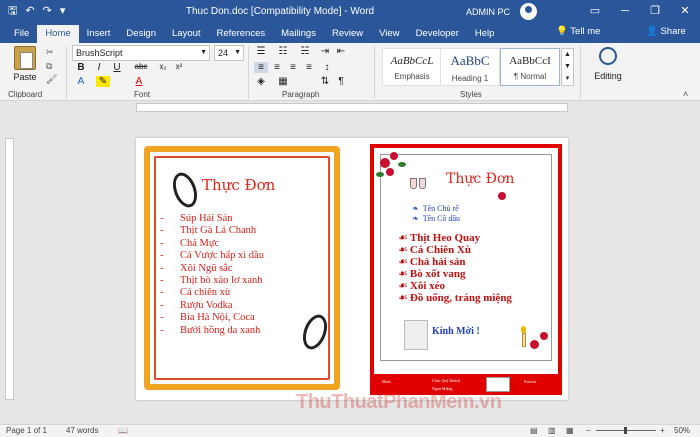  I want to click on font-size-box: 24 ▼, so click(229, 53).